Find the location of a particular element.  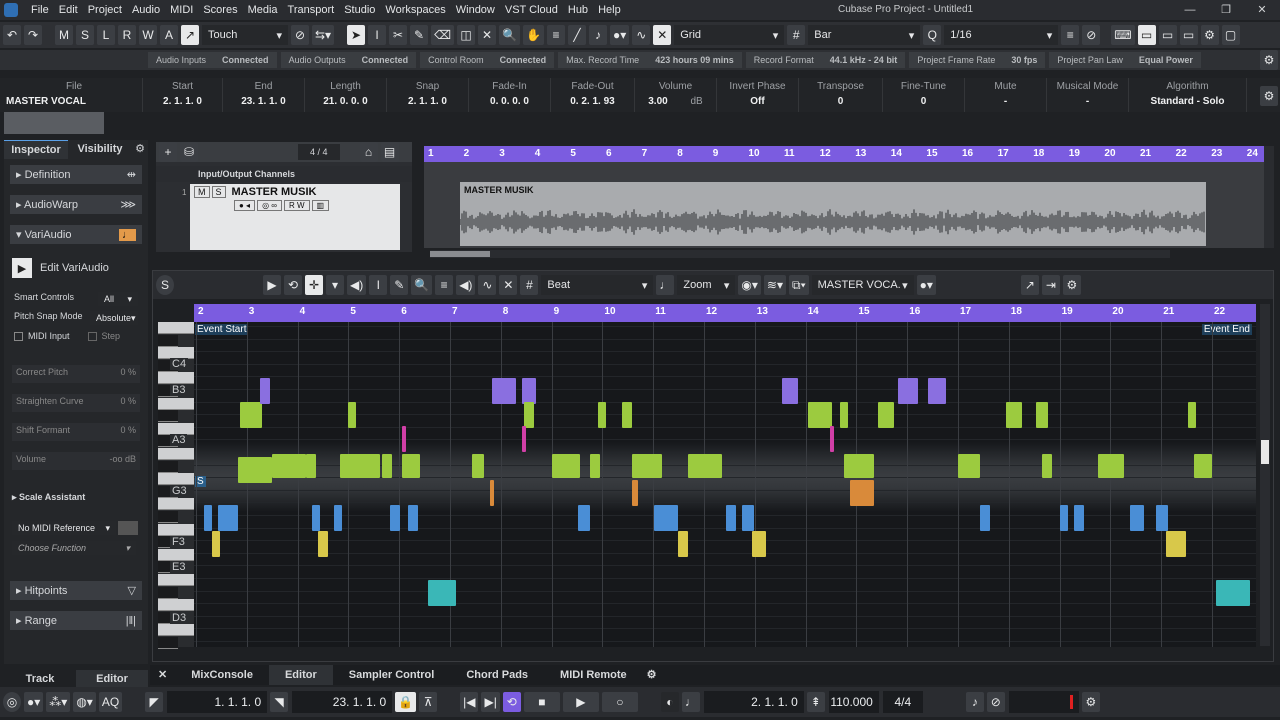

comp-tool-icon: ≡ is located at coordinates (555, 35).